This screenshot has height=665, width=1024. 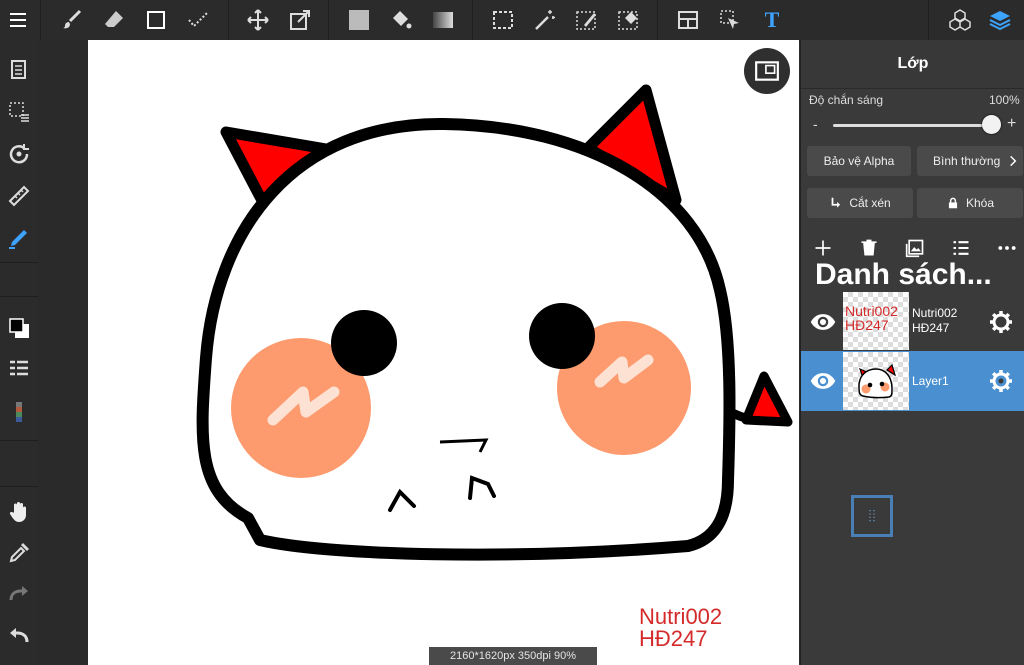 I want to click on layer-row-nutri: Nutri002 HĐ247 Nutri002 HĐ247, so click(x=912, y=322).